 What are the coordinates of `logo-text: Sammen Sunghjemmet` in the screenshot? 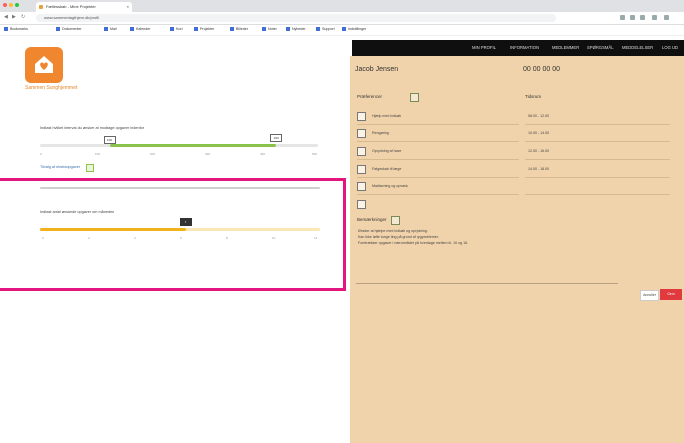 It's located at (51, 88).